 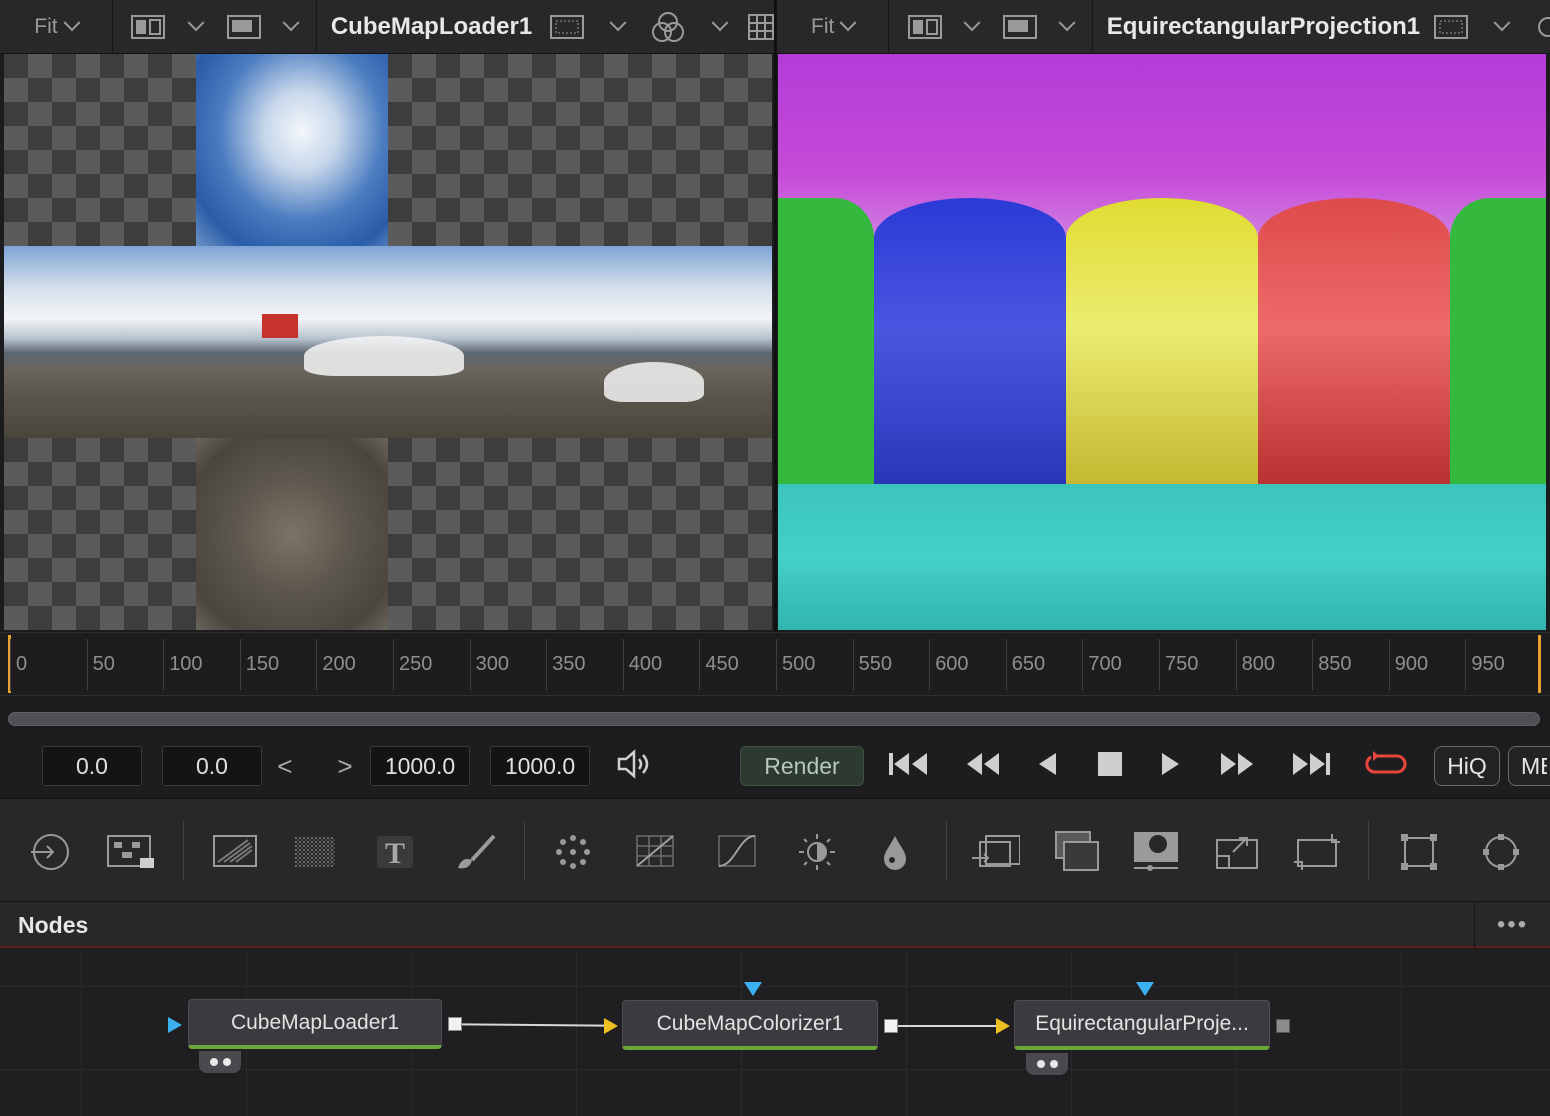 I want to click on connection-wire, so click(x=533, y=1025).